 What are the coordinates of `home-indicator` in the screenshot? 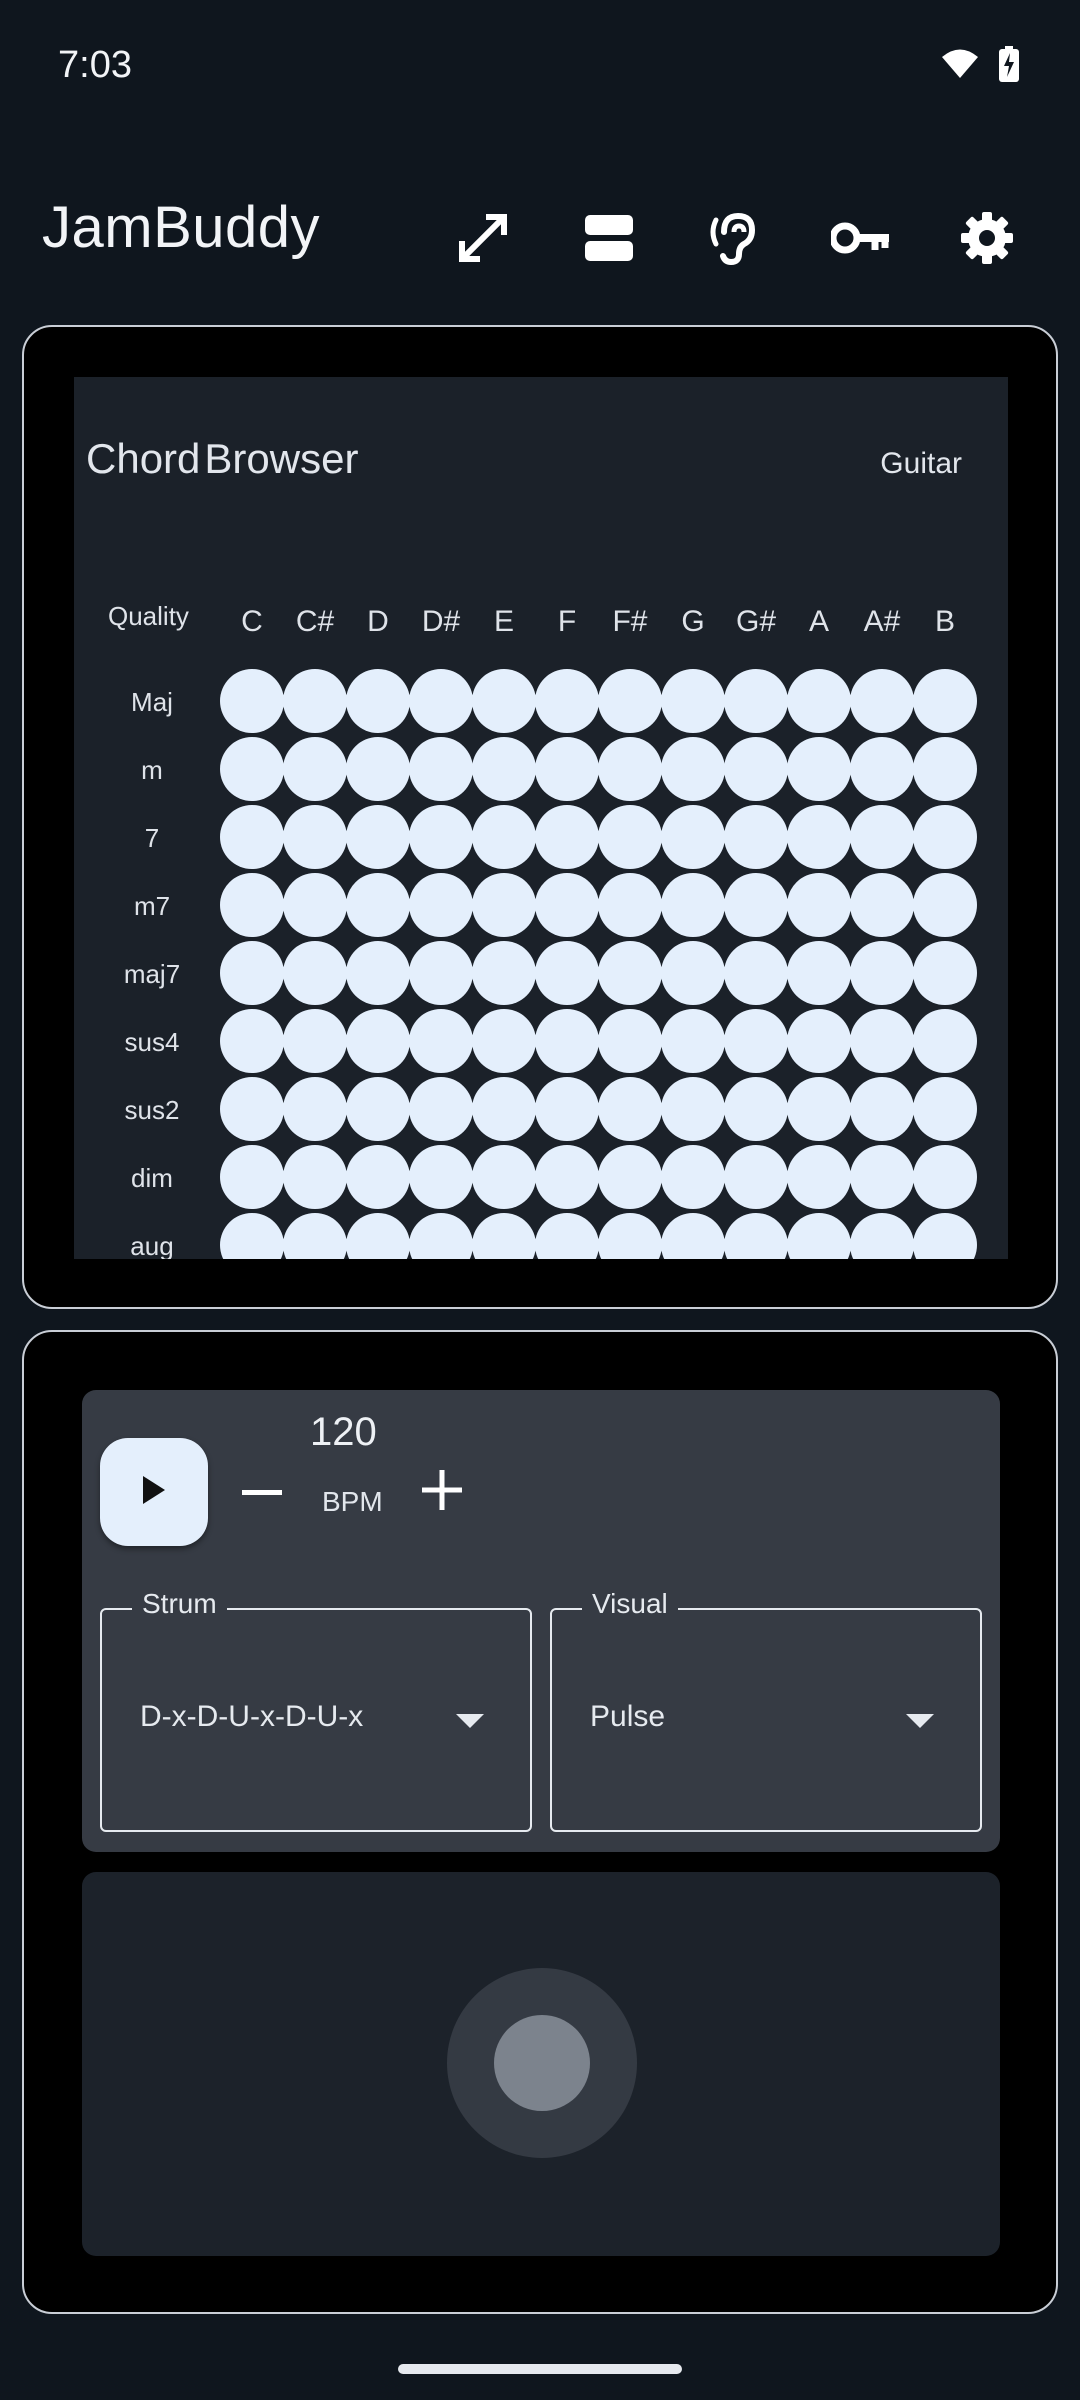 It's located at (540, 2369).